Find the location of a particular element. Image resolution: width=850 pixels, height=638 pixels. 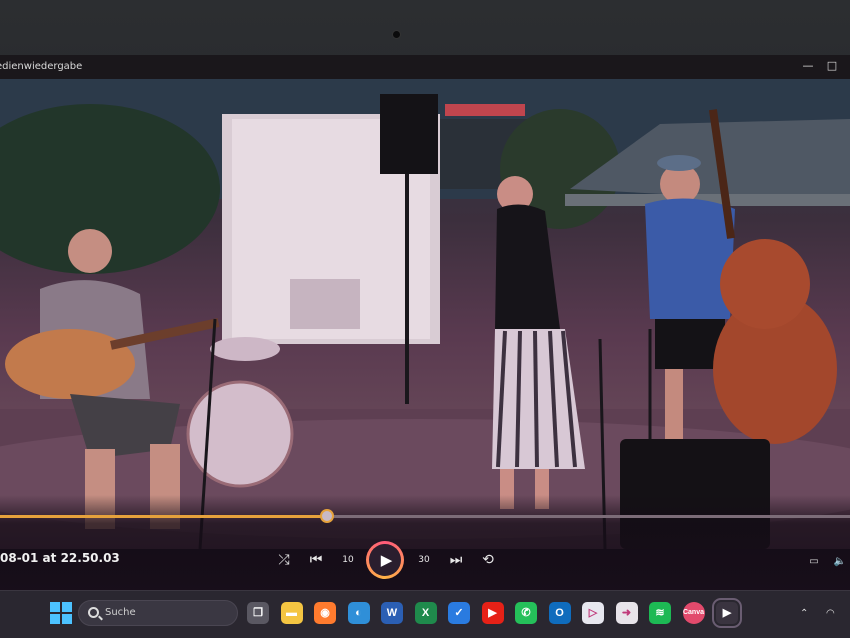

window-title: edienwiedergabe is located at coordinates (41, 66).